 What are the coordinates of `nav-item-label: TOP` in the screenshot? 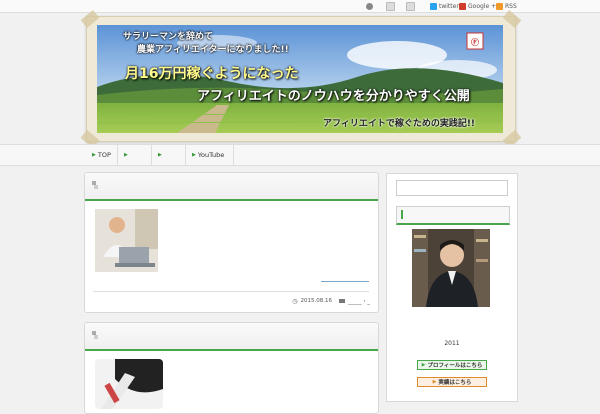 It's located at (104, 155).